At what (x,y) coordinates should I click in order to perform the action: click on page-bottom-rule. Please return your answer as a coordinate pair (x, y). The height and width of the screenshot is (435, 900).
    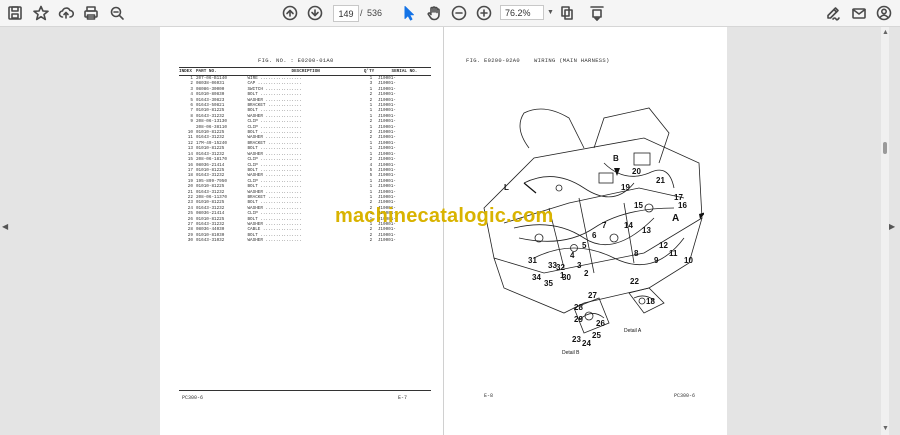
    Looking at the image, I should click on (305, 390).